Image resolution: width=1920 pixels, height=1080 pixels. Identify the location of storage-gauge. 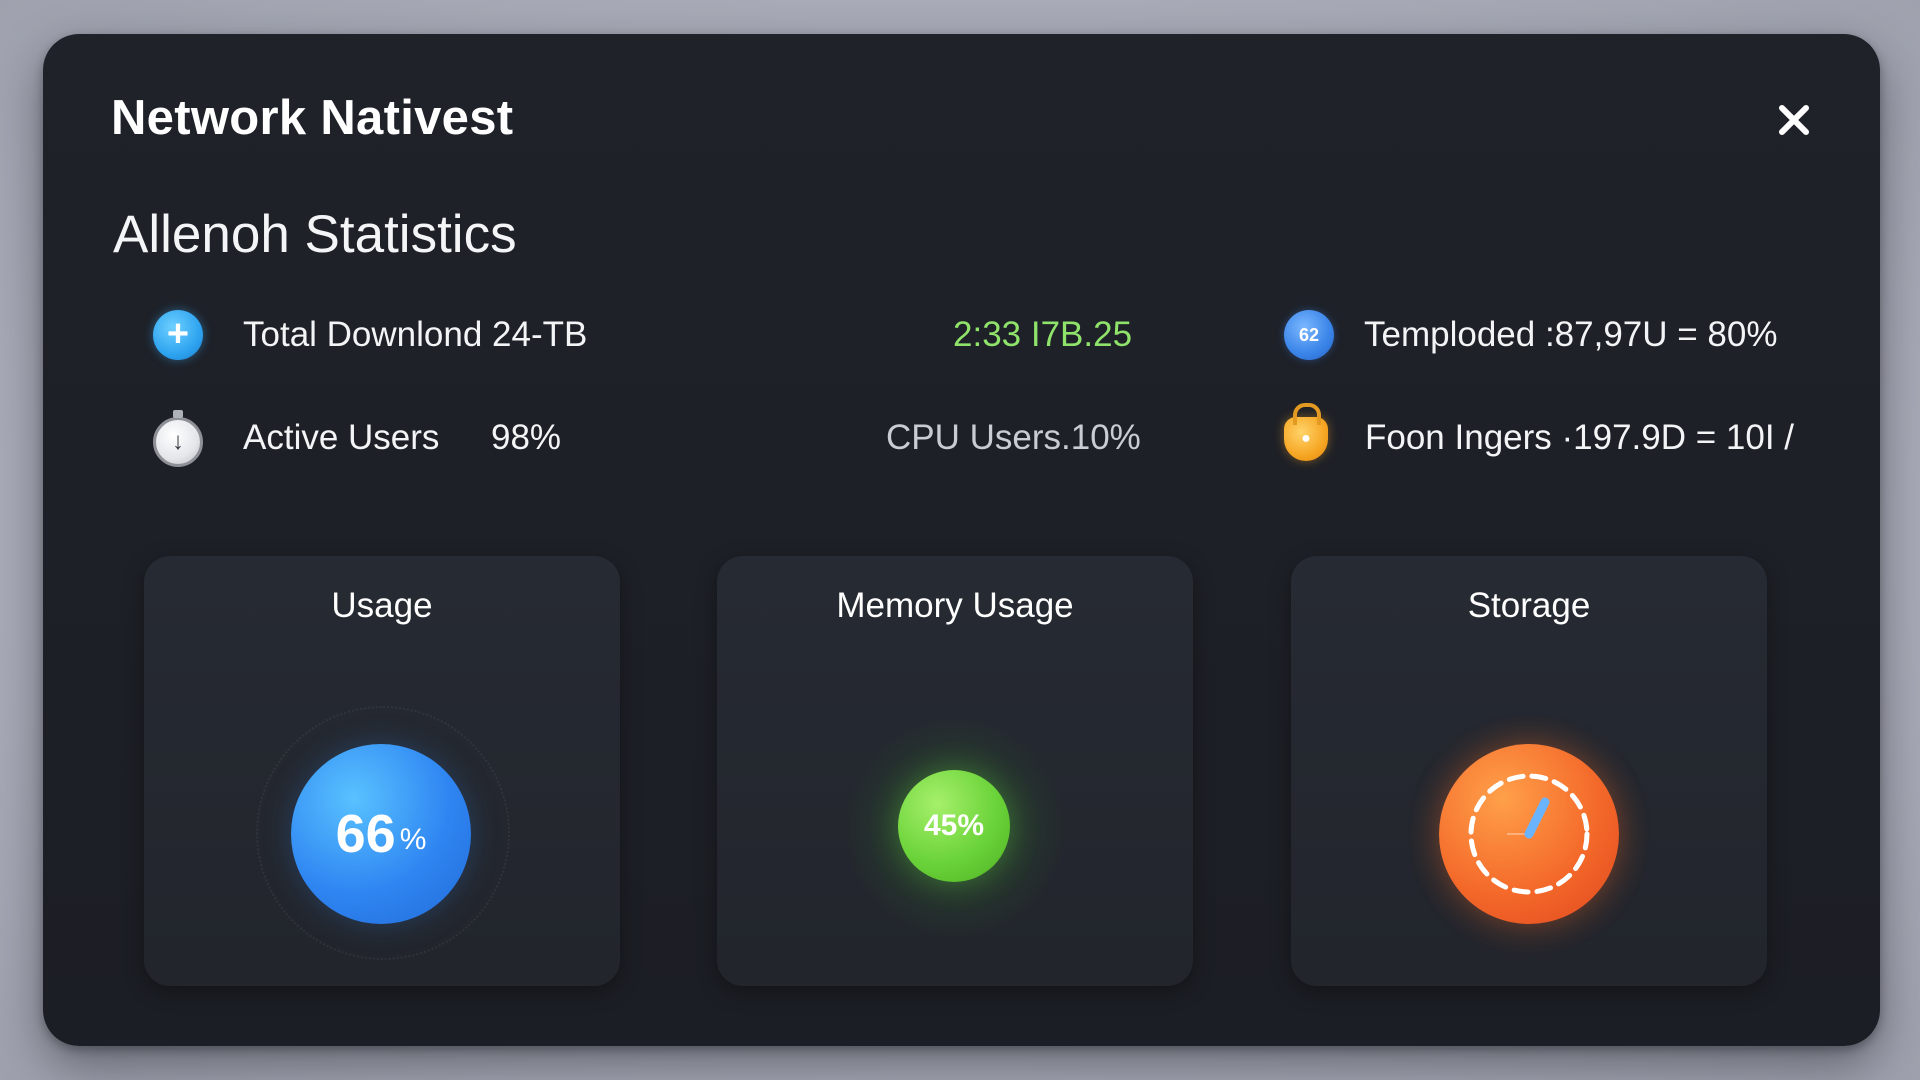
(1529, 834).